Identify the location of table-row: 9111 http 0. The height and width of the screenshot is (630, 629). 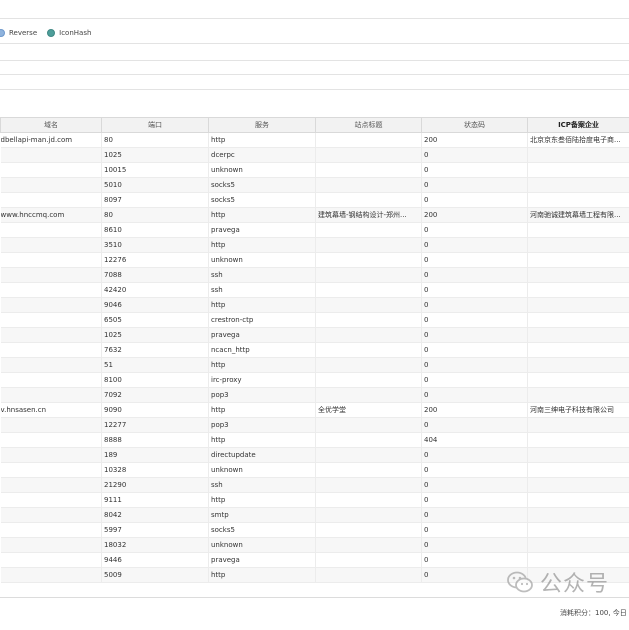
(314, 500).